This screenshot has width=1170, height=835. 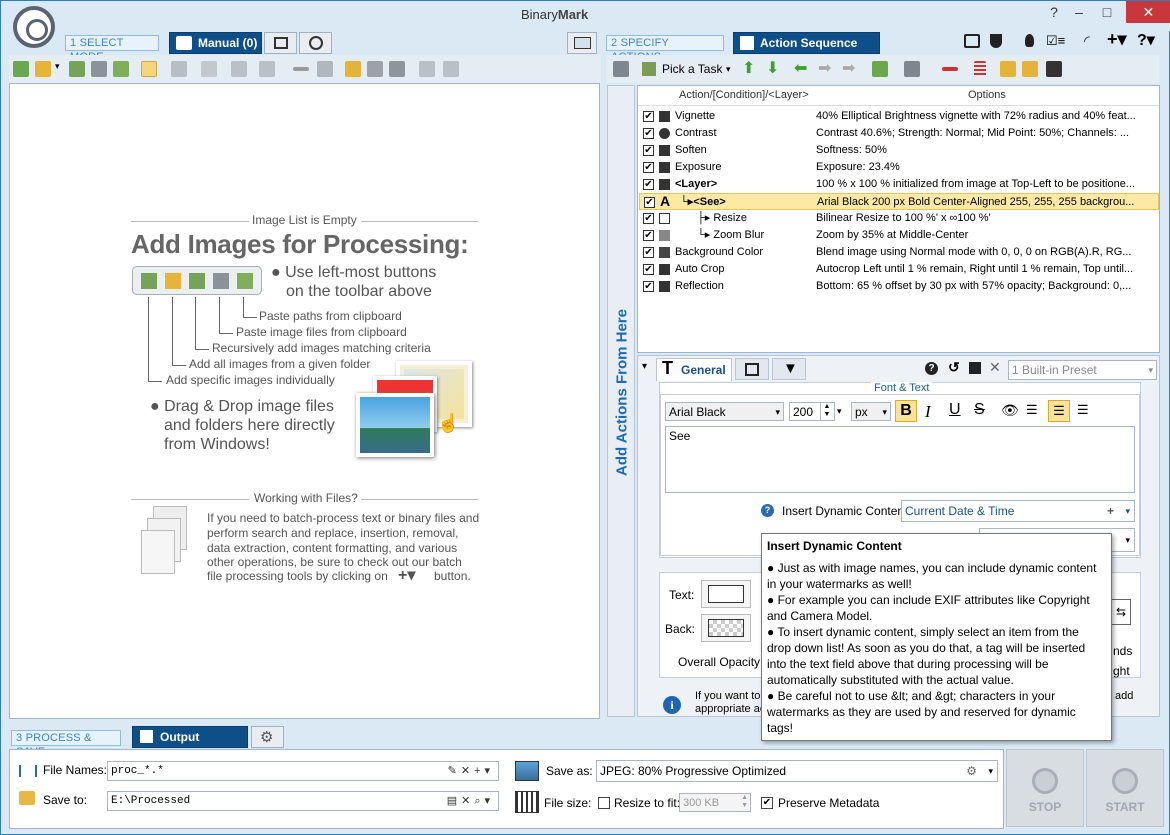 What do you see at coordinates (980, 69) in the screenshot?
I see `remove-all-icon` at bounding box center [980, 69].